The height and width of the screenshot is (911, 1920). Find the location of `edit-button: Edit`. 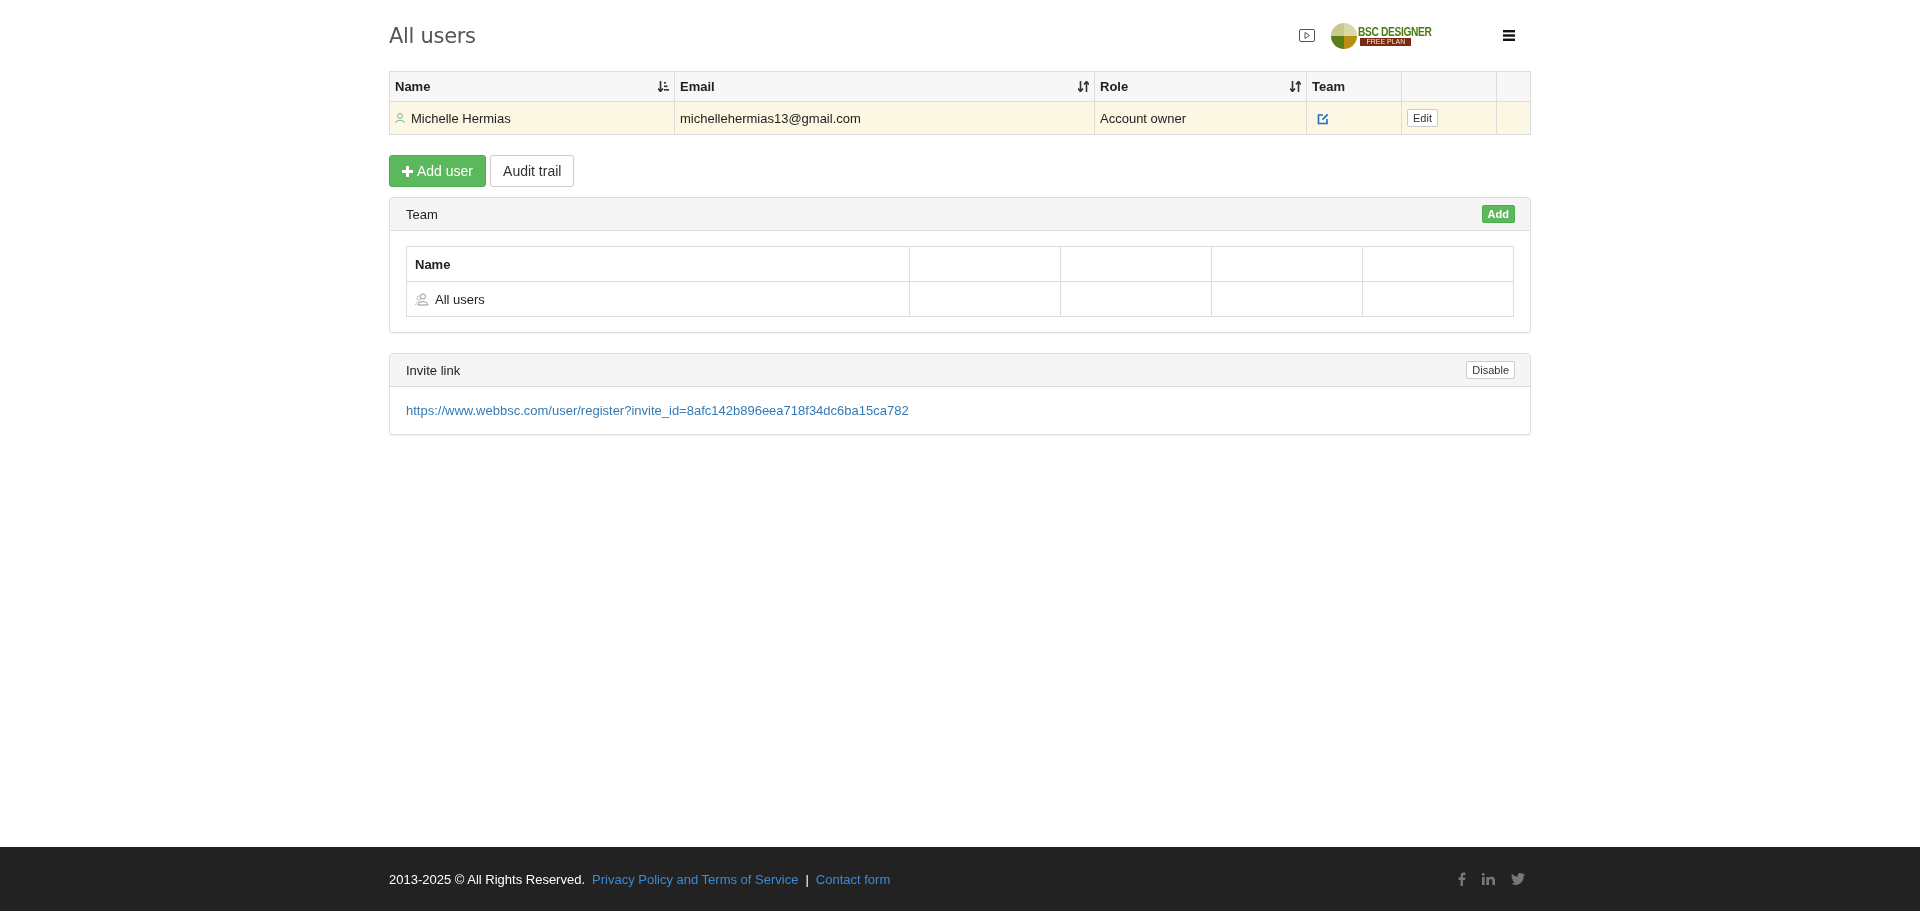

edit-button: Edit is located at coordinates (1422, 118).